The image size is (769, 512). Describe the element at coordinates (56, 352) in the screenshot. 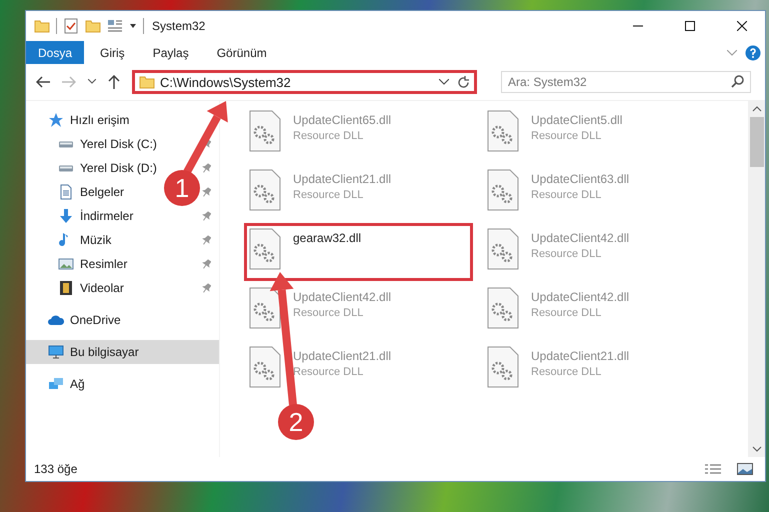

I see `monitor-icon` at that location.